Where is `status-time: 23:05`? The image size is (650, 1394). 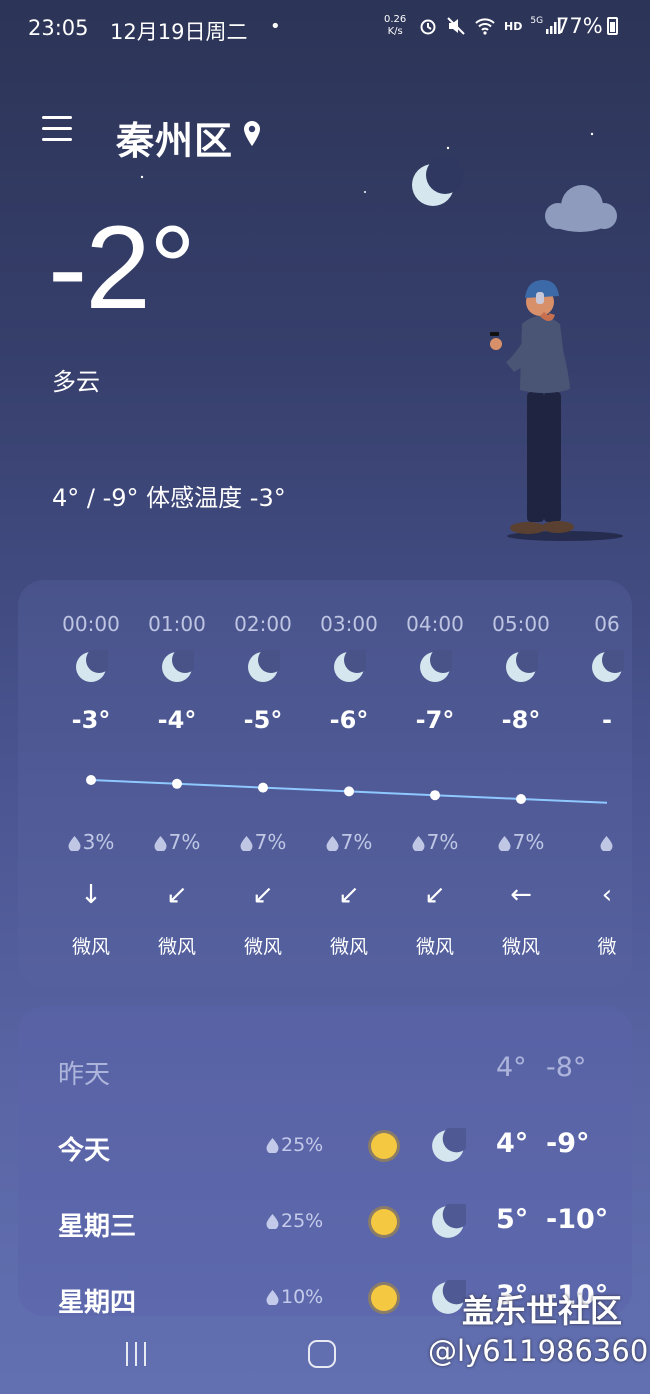 status-time: 23:05 is located at coordinates (58, 28).